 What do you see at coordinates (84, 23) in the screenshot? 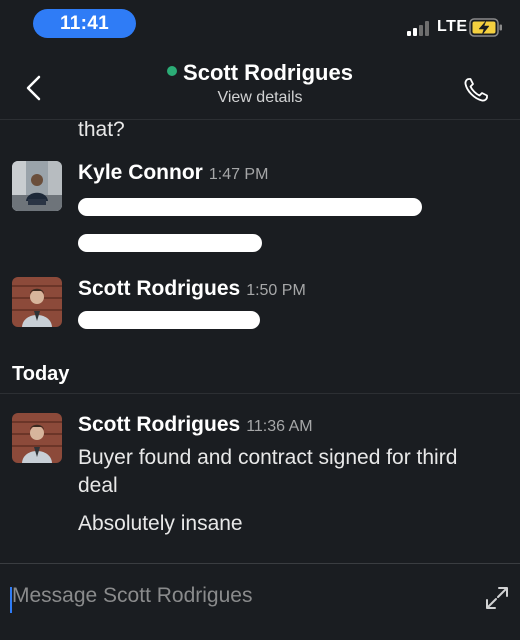
I see `status-time: 11:41` at bounding box center [84, 23].